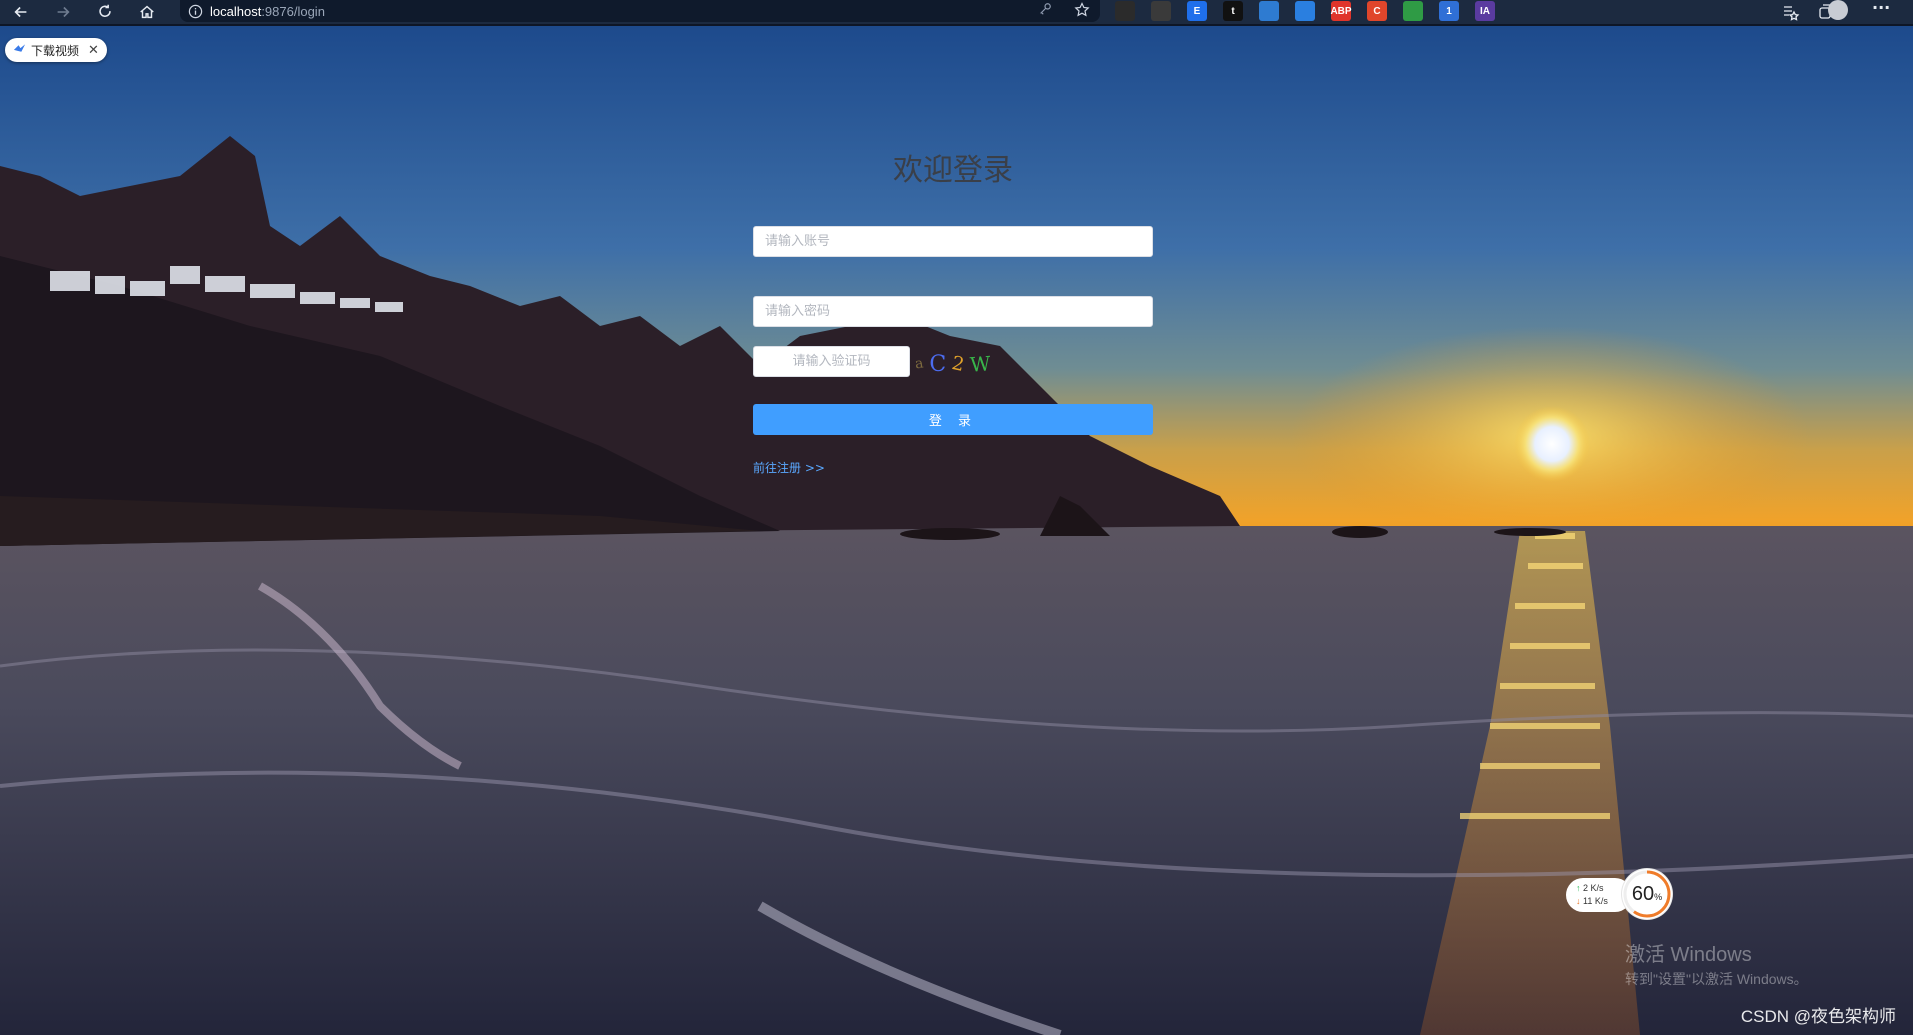  I want to click on reload-button, so click(105, 12).